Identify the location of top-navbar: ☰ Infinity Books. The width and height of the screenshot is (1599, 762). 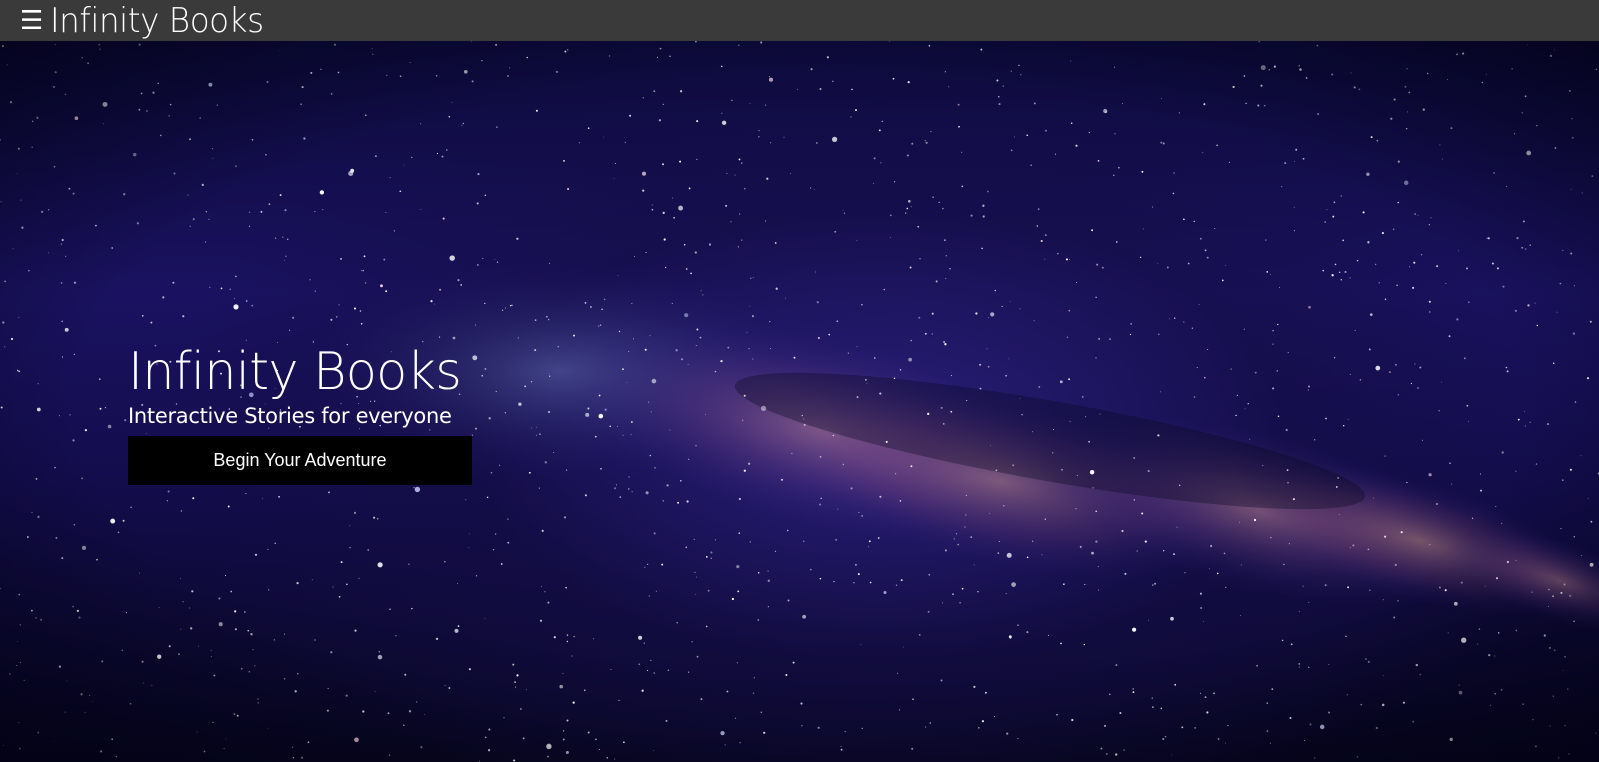
(799, 20).